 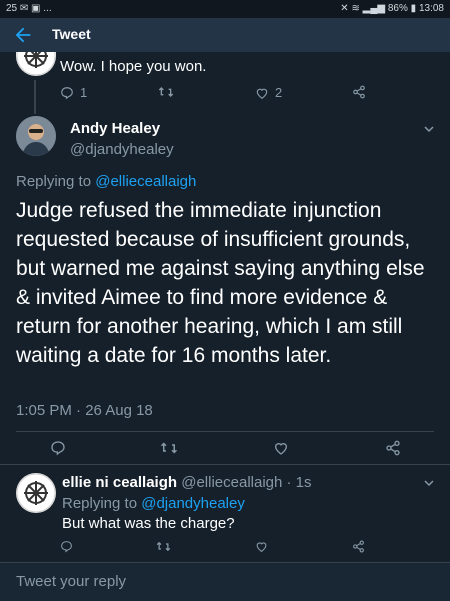 What do you see at coordinates (397, 8) in the screenshot?
I see `battery-level: 86%` at bounding box center [397, 8].